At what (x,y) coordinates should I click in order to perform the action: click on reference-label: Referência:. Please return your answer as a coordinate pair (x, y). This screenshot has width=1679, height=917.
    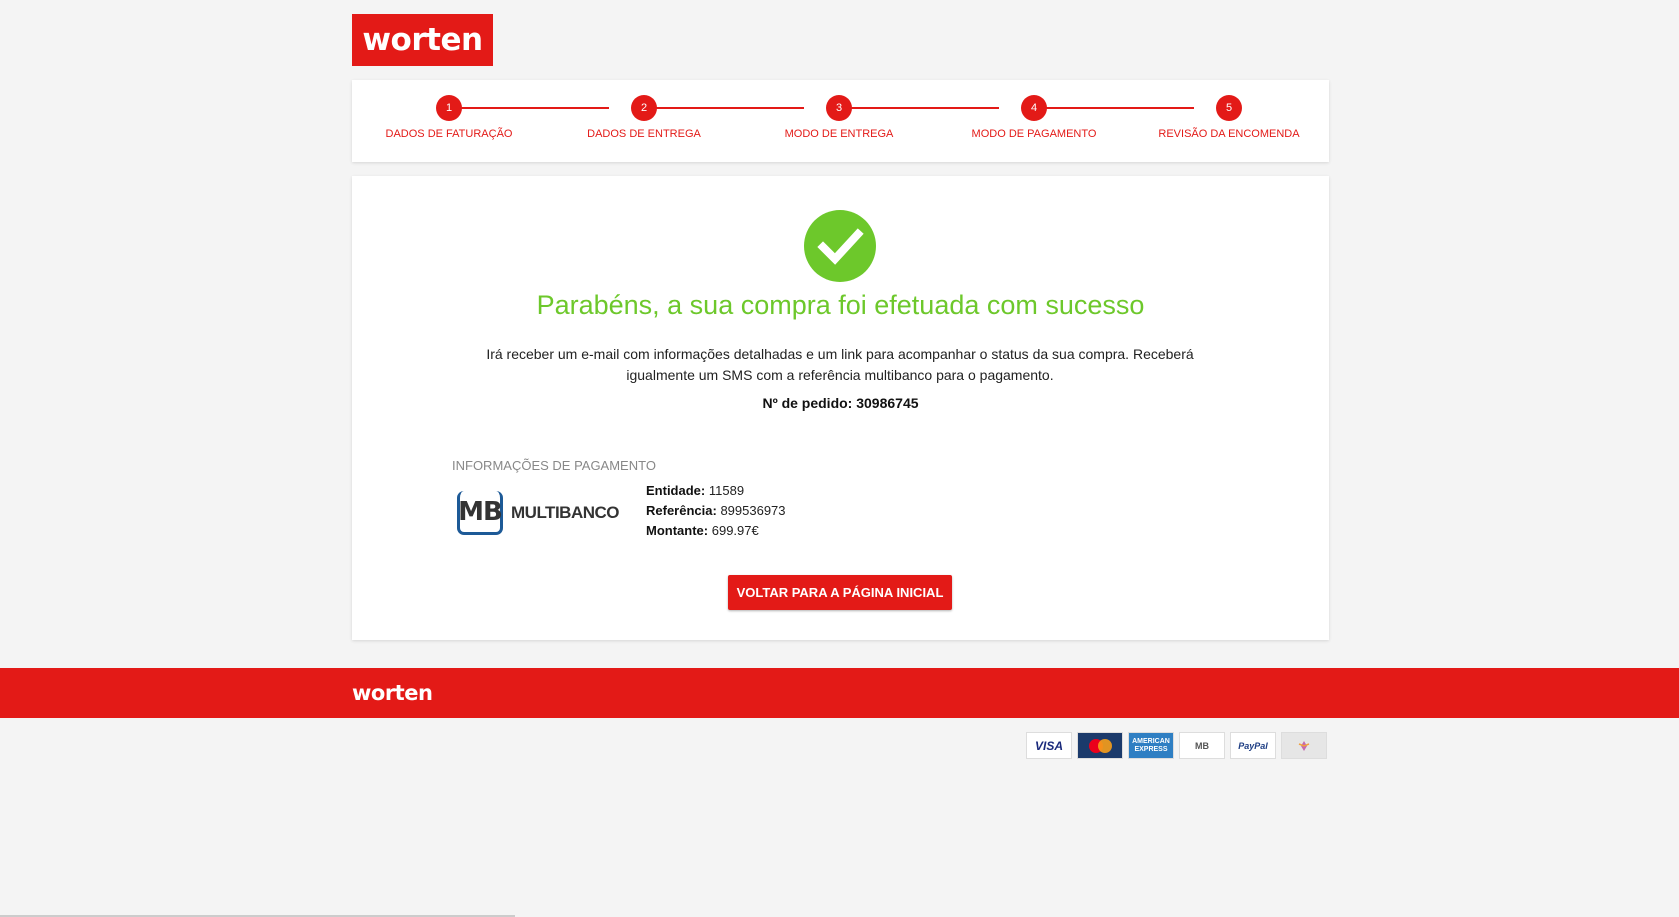
    Looking at the image, I should click on (681, 510).